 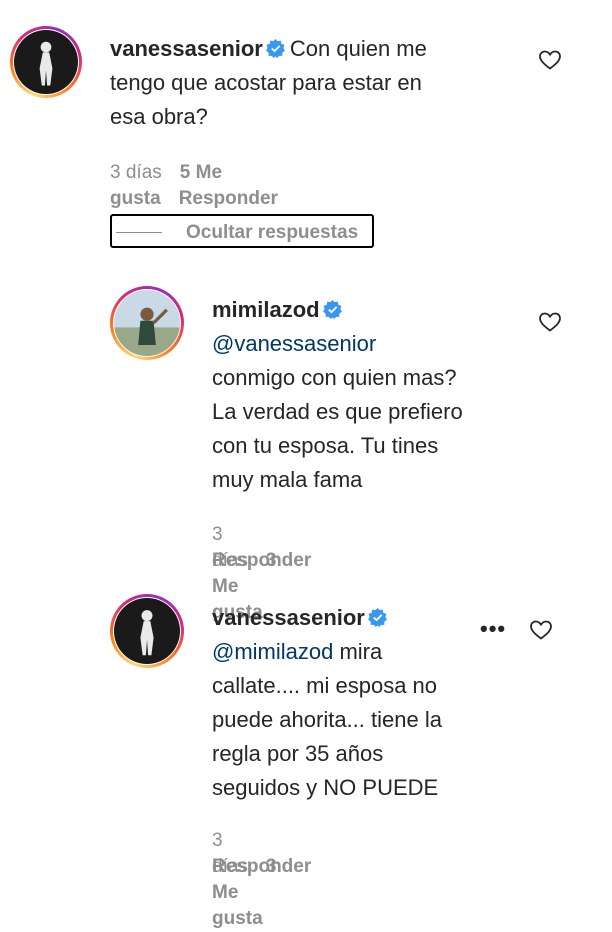 What do you see at coordinates (139, 232) in the screenshot?
I see `divider-line` at bounding box center [139, 232].